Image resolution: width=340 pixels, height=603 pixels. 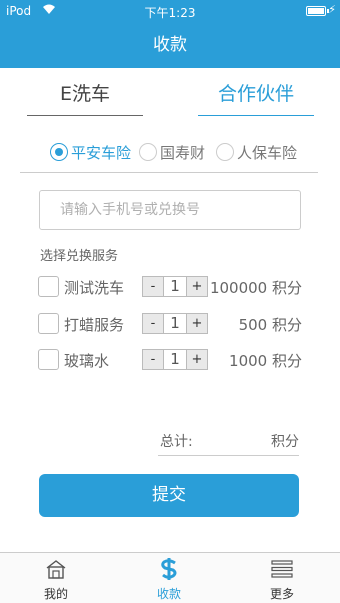 I want to click on tabbar-item-collect: 收款, so click(x=169, y=579).